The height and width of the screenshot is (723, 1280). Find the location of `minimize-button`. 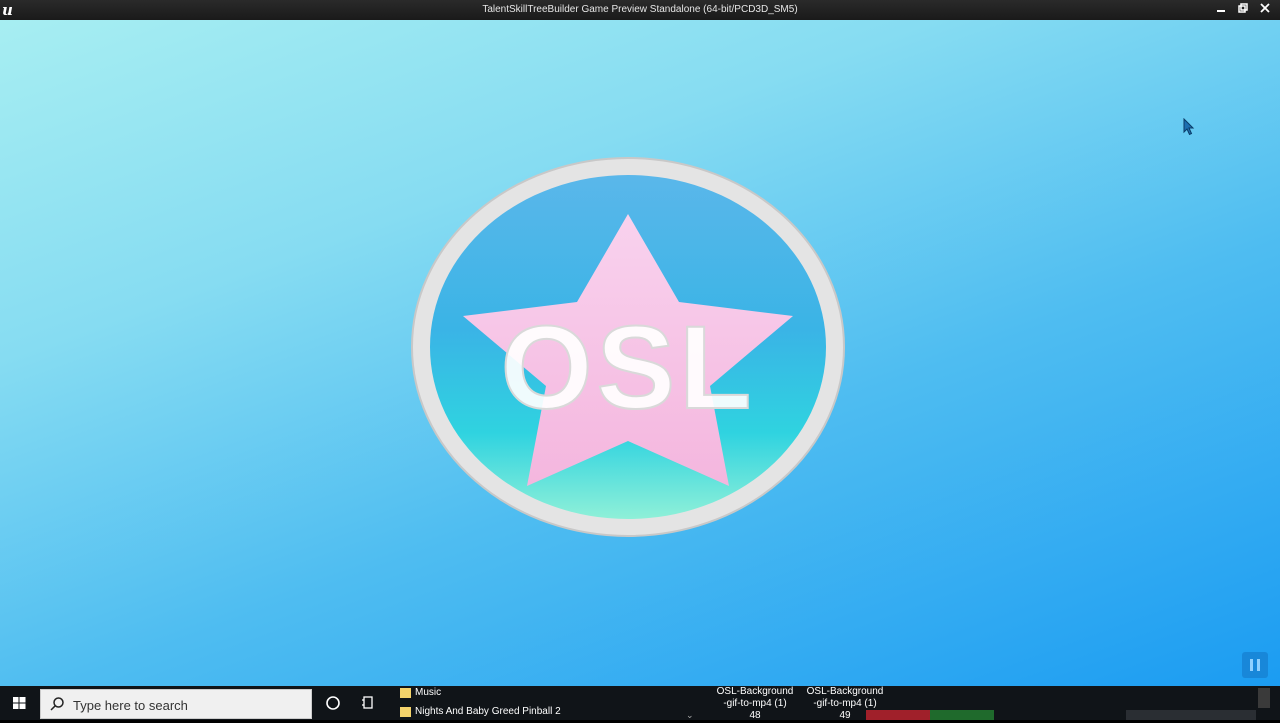

minimize-button is located at coordinates (1221, 10).